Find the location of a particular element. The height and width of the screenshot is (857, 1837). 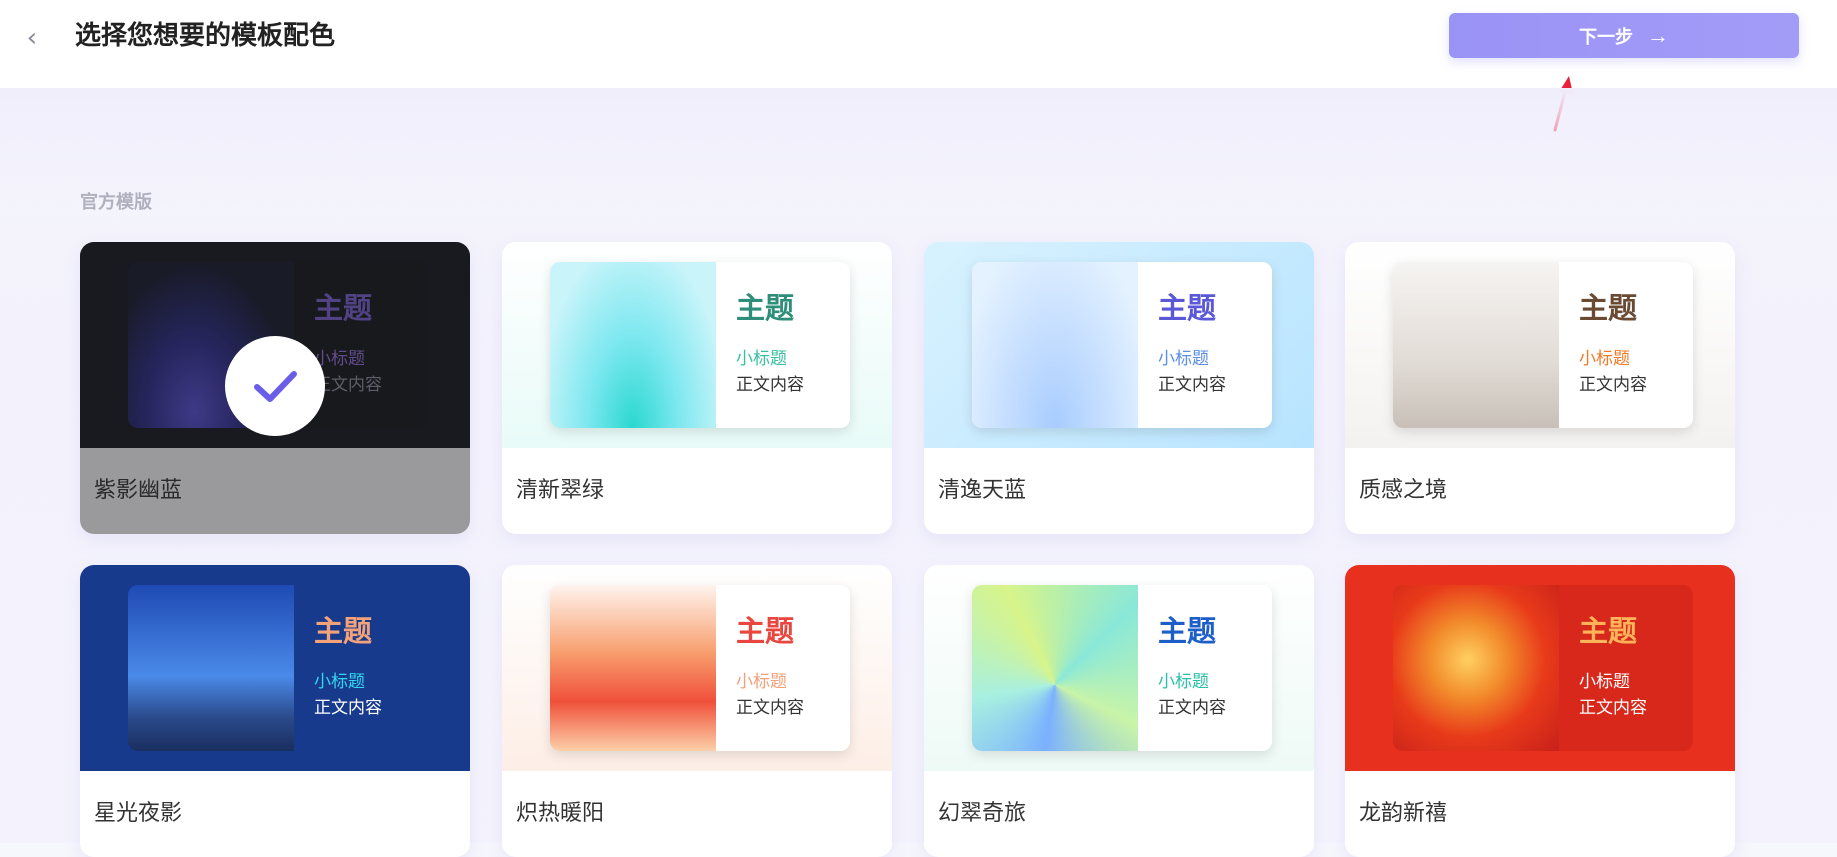

template-name: 清逸天蓝 is located at coordinates (982, 490).